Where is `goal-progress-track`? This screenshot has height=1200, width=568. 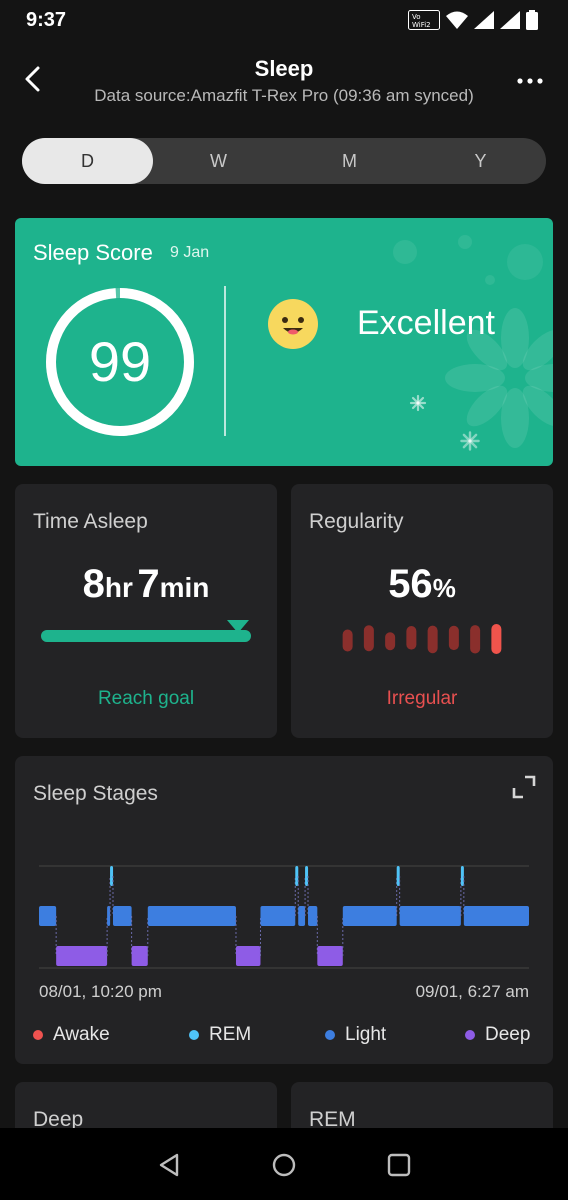
goal-progress-track is located at coordinates (146, 636).